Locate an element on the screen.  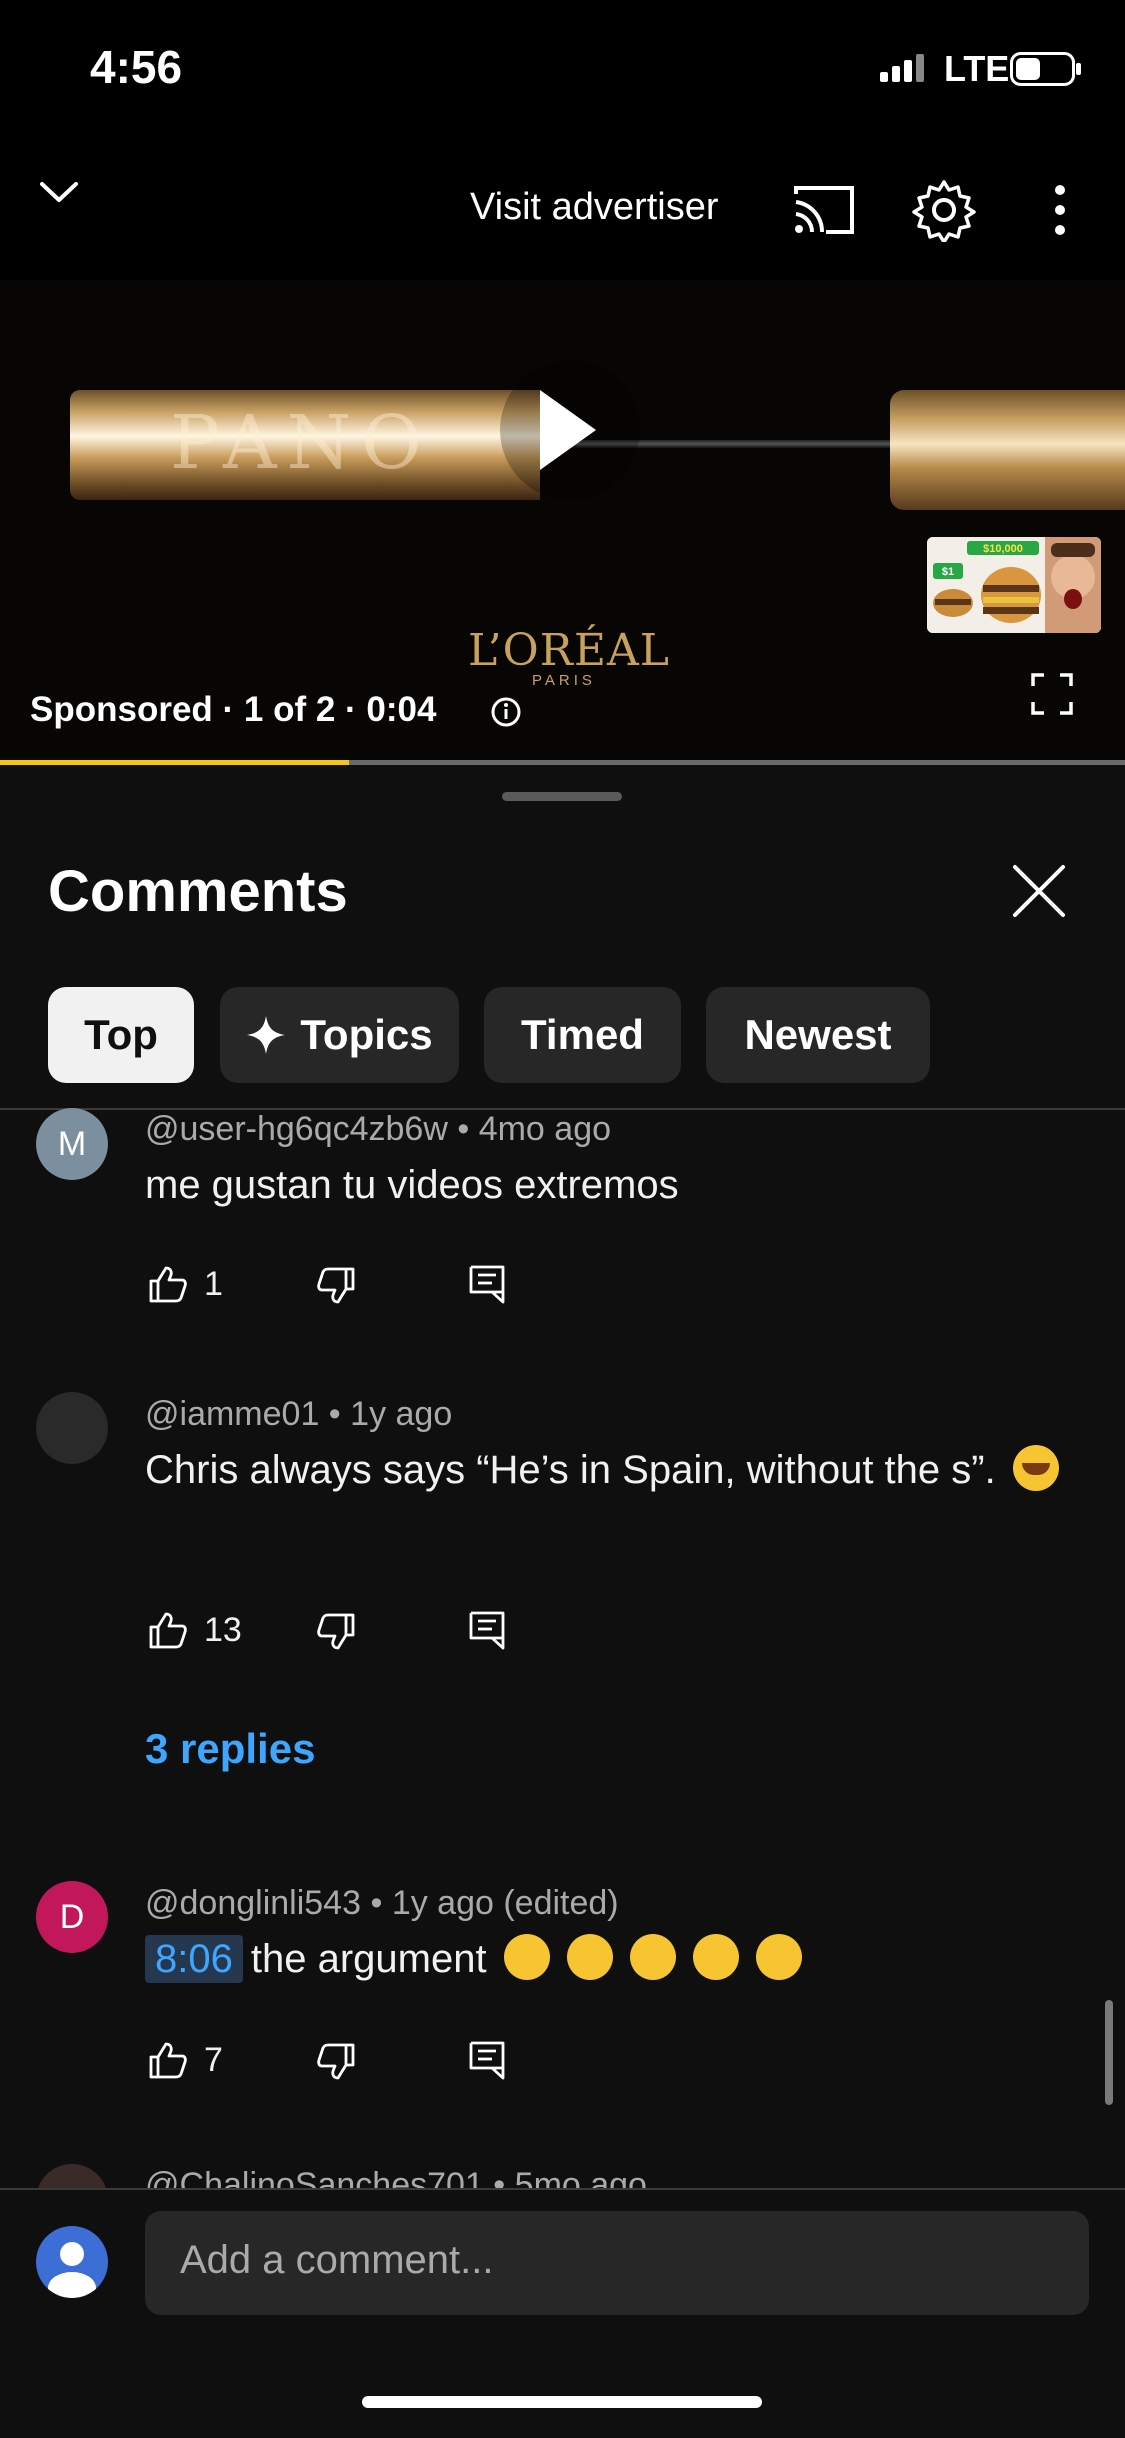
chip-newest: Newest is located at coordinates (818, 1035).